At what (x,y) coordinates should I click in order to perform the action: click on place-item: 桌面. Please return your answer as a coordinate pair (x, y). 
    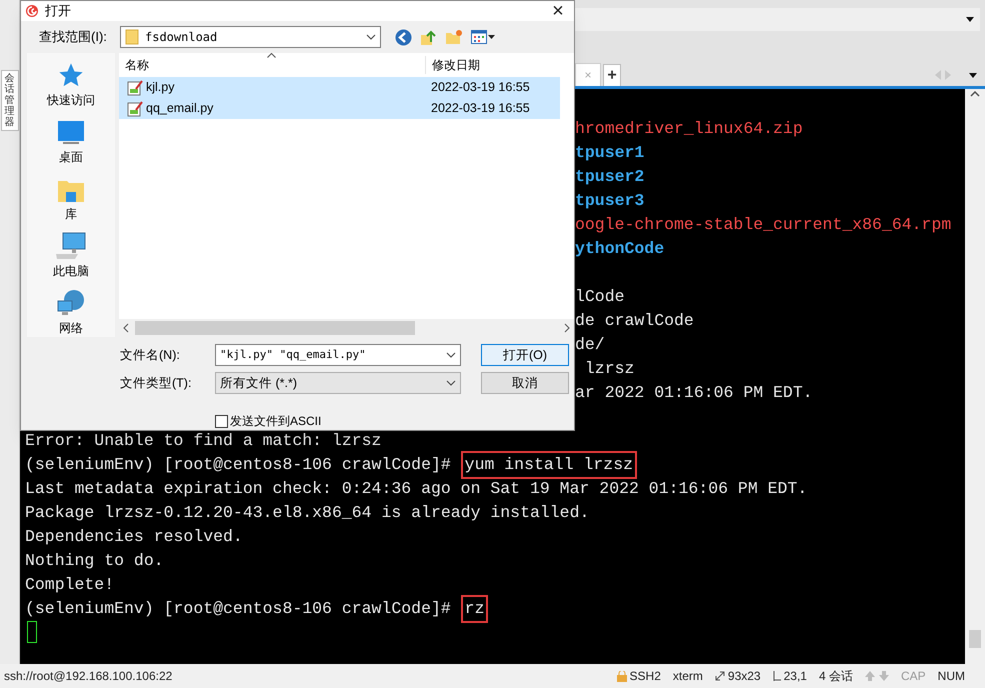
    Looking at the image, I should click on (71, 142).